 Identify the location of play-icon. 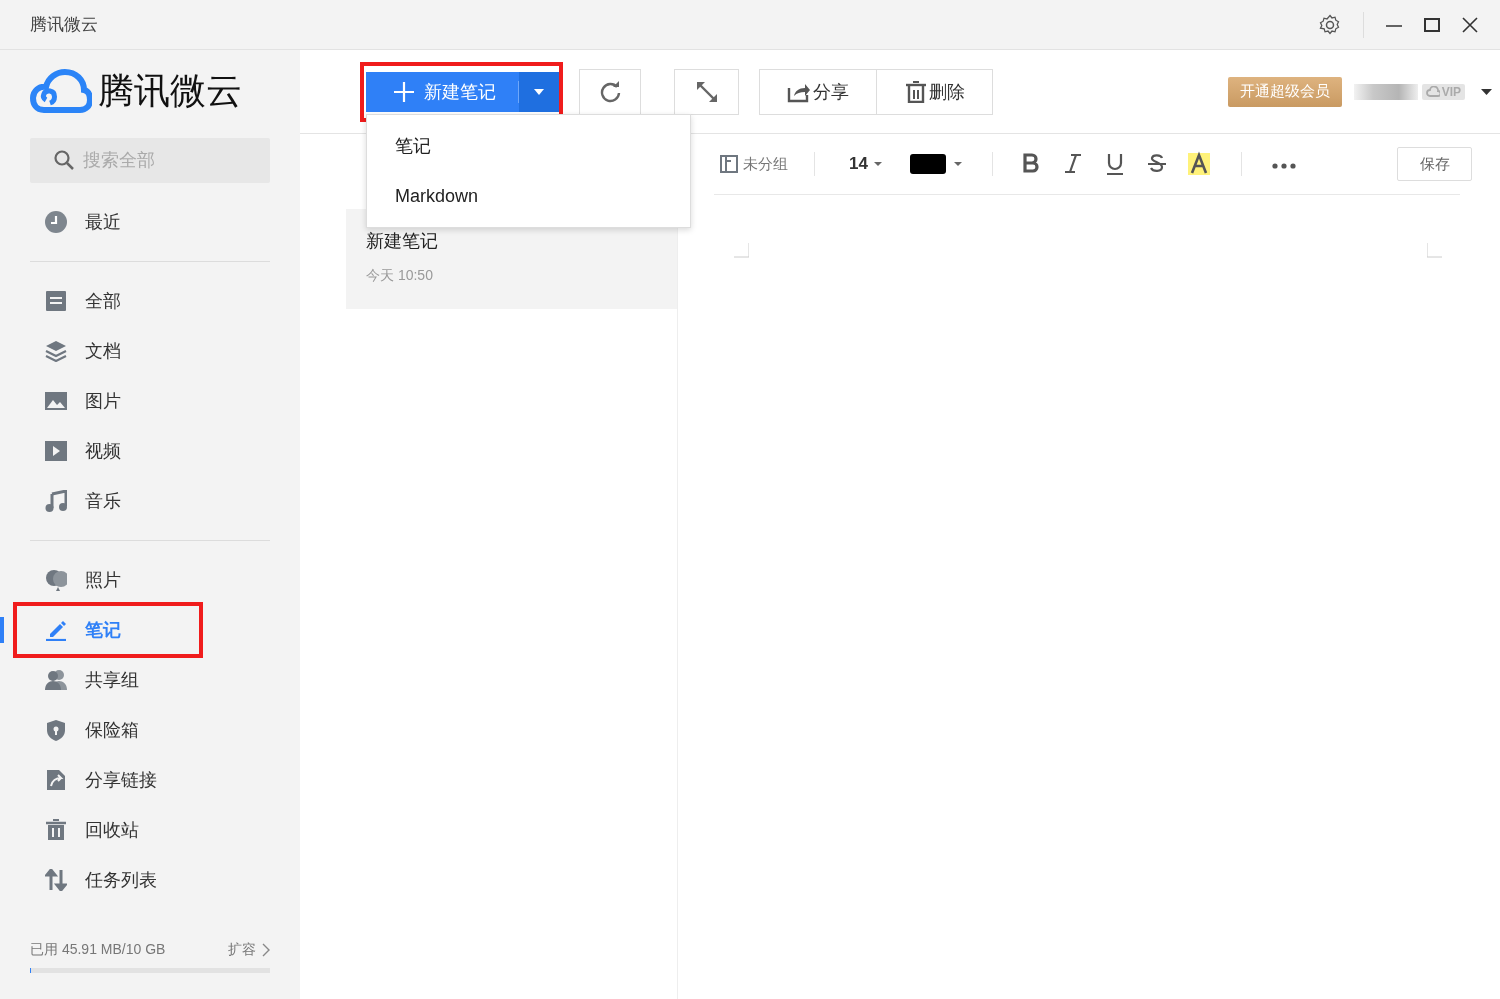
(56, 451).